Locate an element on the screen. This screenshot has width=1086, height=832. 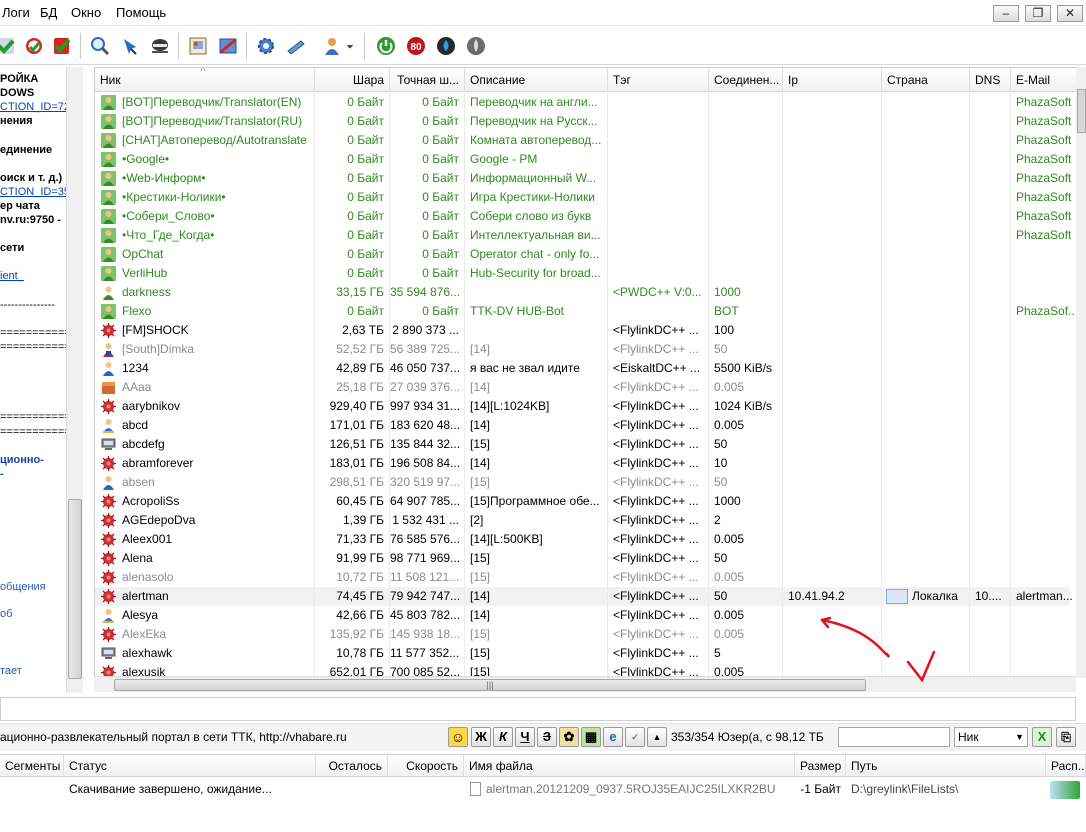
color-icon: ✿ is located at coordinates (569, 737).